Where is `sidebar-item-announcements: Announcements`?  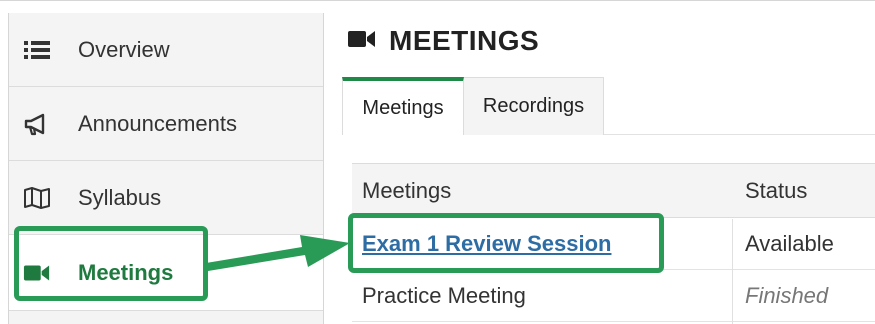
sidebar-item-announcements: Announcements is located at coordinates (166, 124).